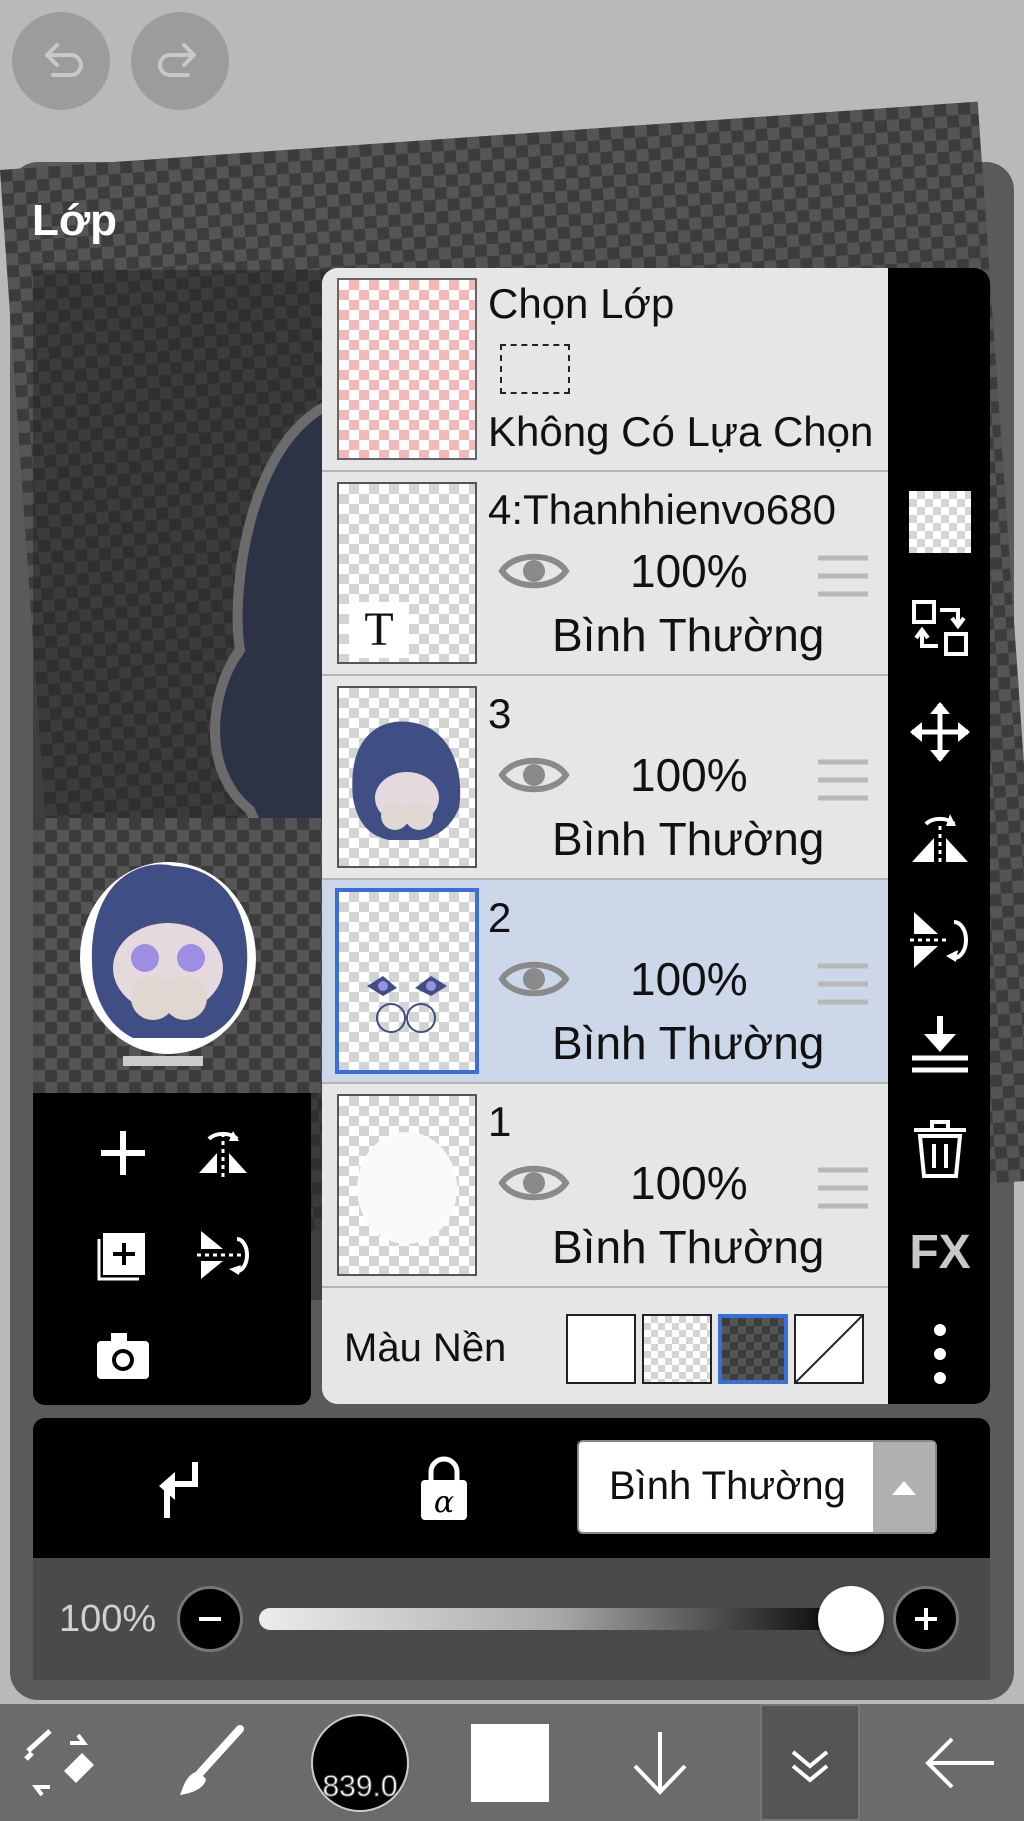 The height and width of the screenshot is (1821, 1024). I want to click on opacity-bar: 100%, so click(511, 1619).